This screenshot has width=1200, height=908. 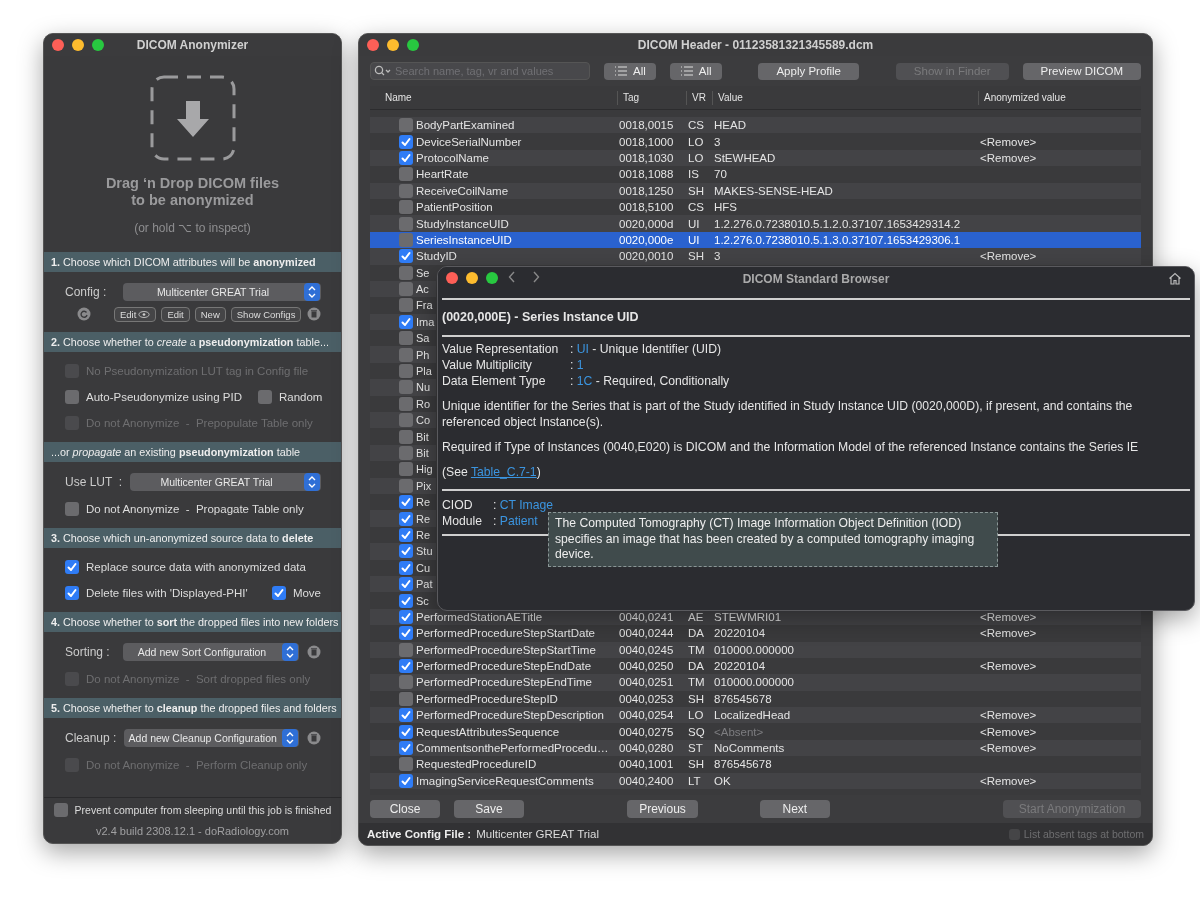 What do you see at coordinates (662, 809) in the screenshot?
I see `footer-button: Previous` at bounding box center [662, 809].